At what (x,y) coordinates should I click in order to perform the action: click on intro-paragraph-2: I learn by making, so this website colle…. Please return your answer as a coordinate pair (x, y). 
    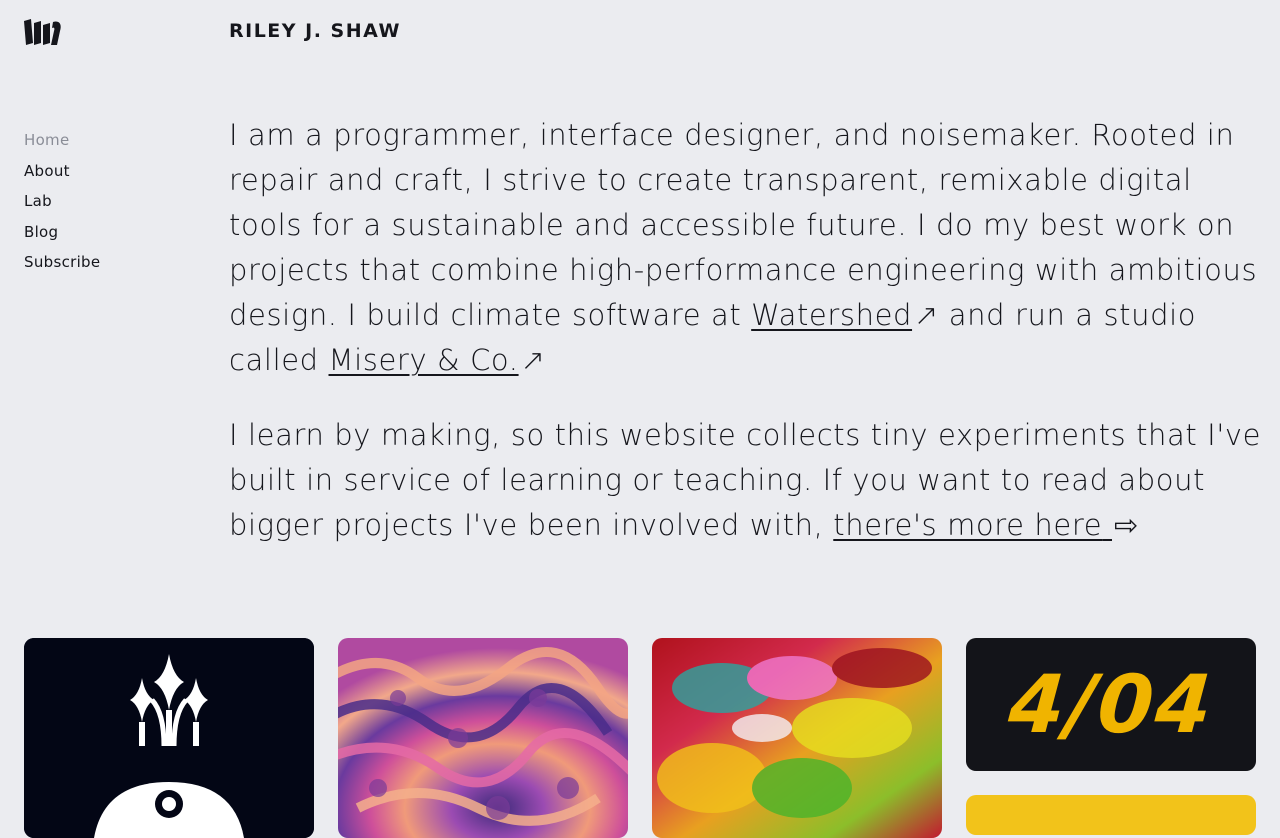
    Looking at the image, I should click on (749, 480).